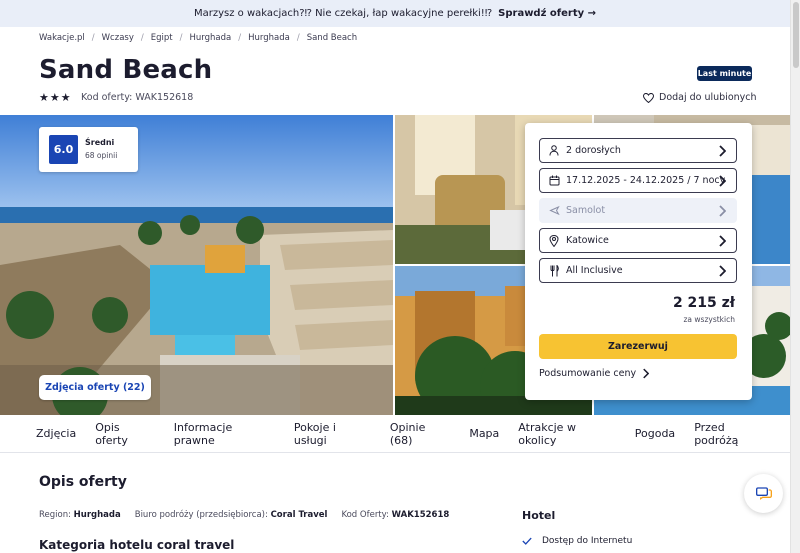 The height and width of the screenshot is (553, 800). I want to click on dates-select: 17.12.2025 - 24.12.2025 / 7 nocy, so click(638, 180).